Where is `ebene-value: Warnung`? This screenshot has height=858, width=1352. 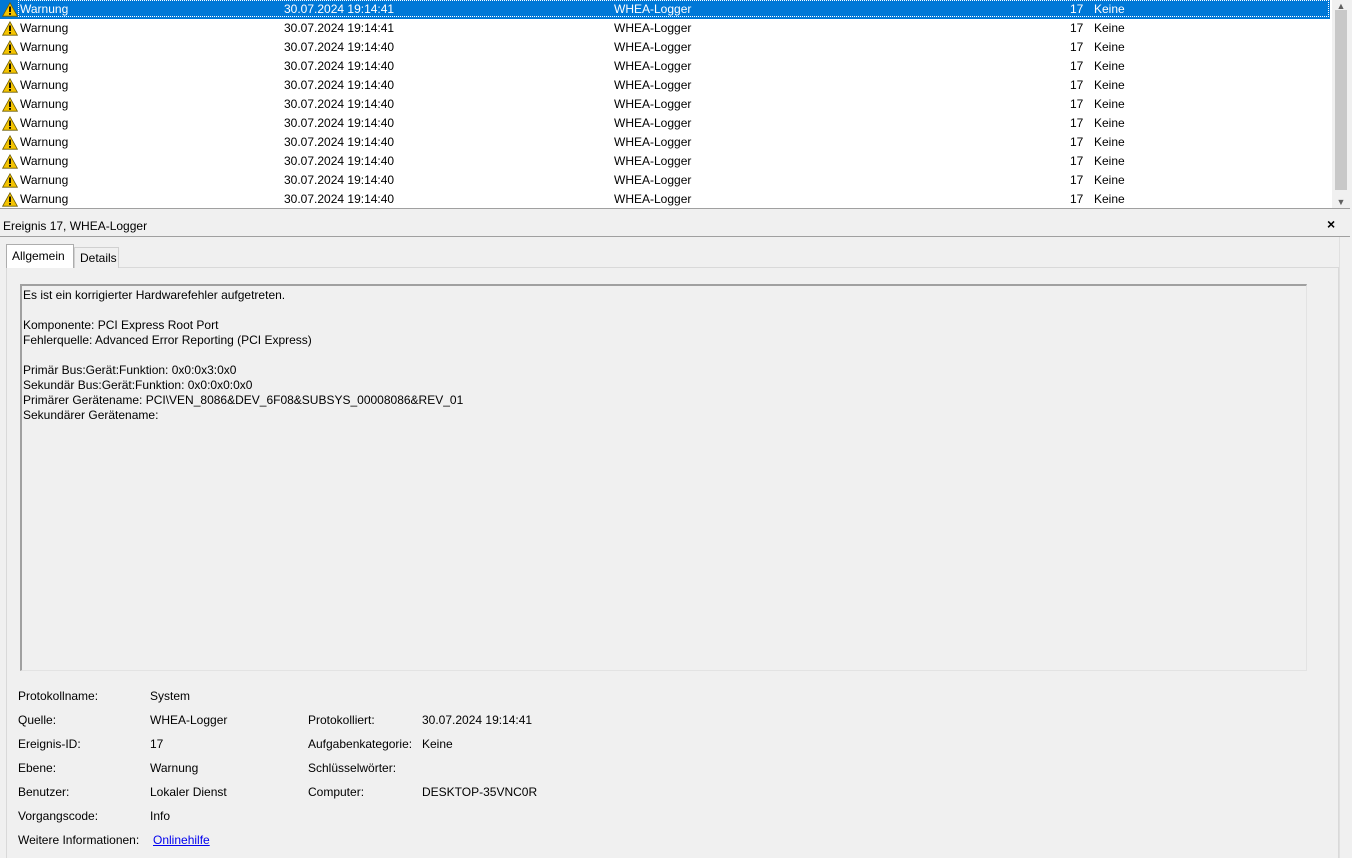 ebene-value: Warnung is located at coordinates (174, 768).